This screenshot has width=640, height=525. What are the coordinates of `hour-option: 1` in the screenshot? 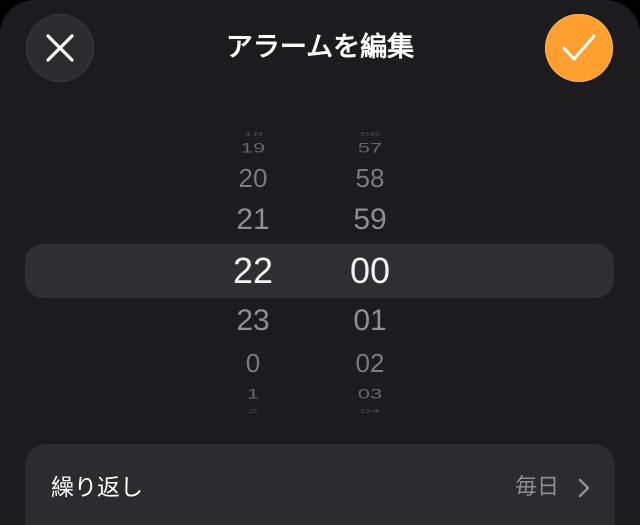 It's located at (253, 394).